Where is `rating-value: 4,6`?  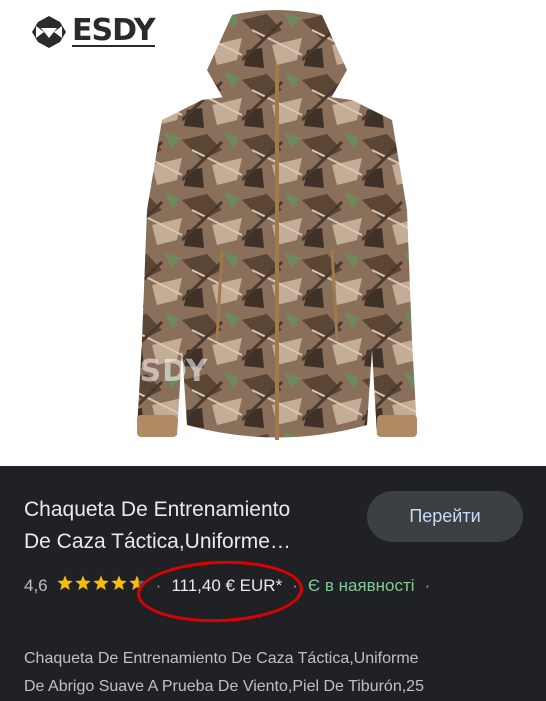 rating-value: 4,6 is located at coordinates (36, 585).